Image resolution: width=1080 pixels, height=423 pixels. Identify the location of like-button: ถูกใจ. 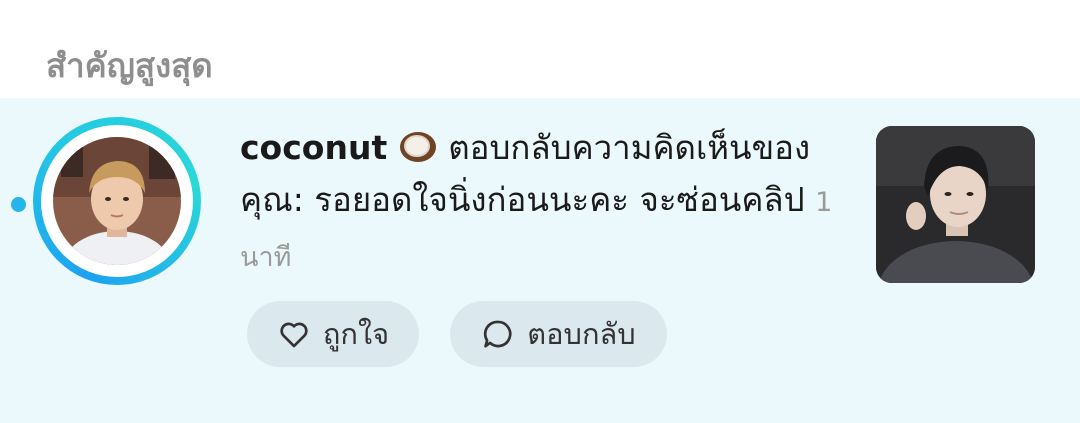
(333, 334).